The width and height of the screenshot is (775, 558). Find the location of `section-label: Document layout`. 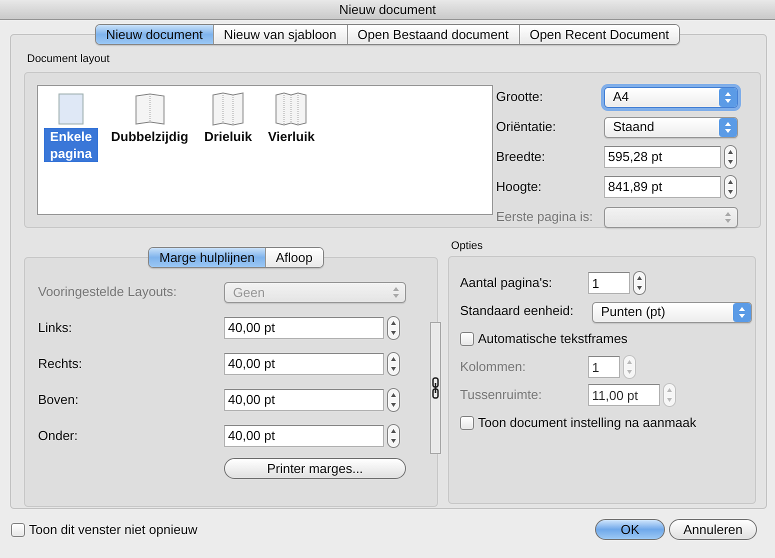

section-label: Document layout is located at coordinates (69, 59).